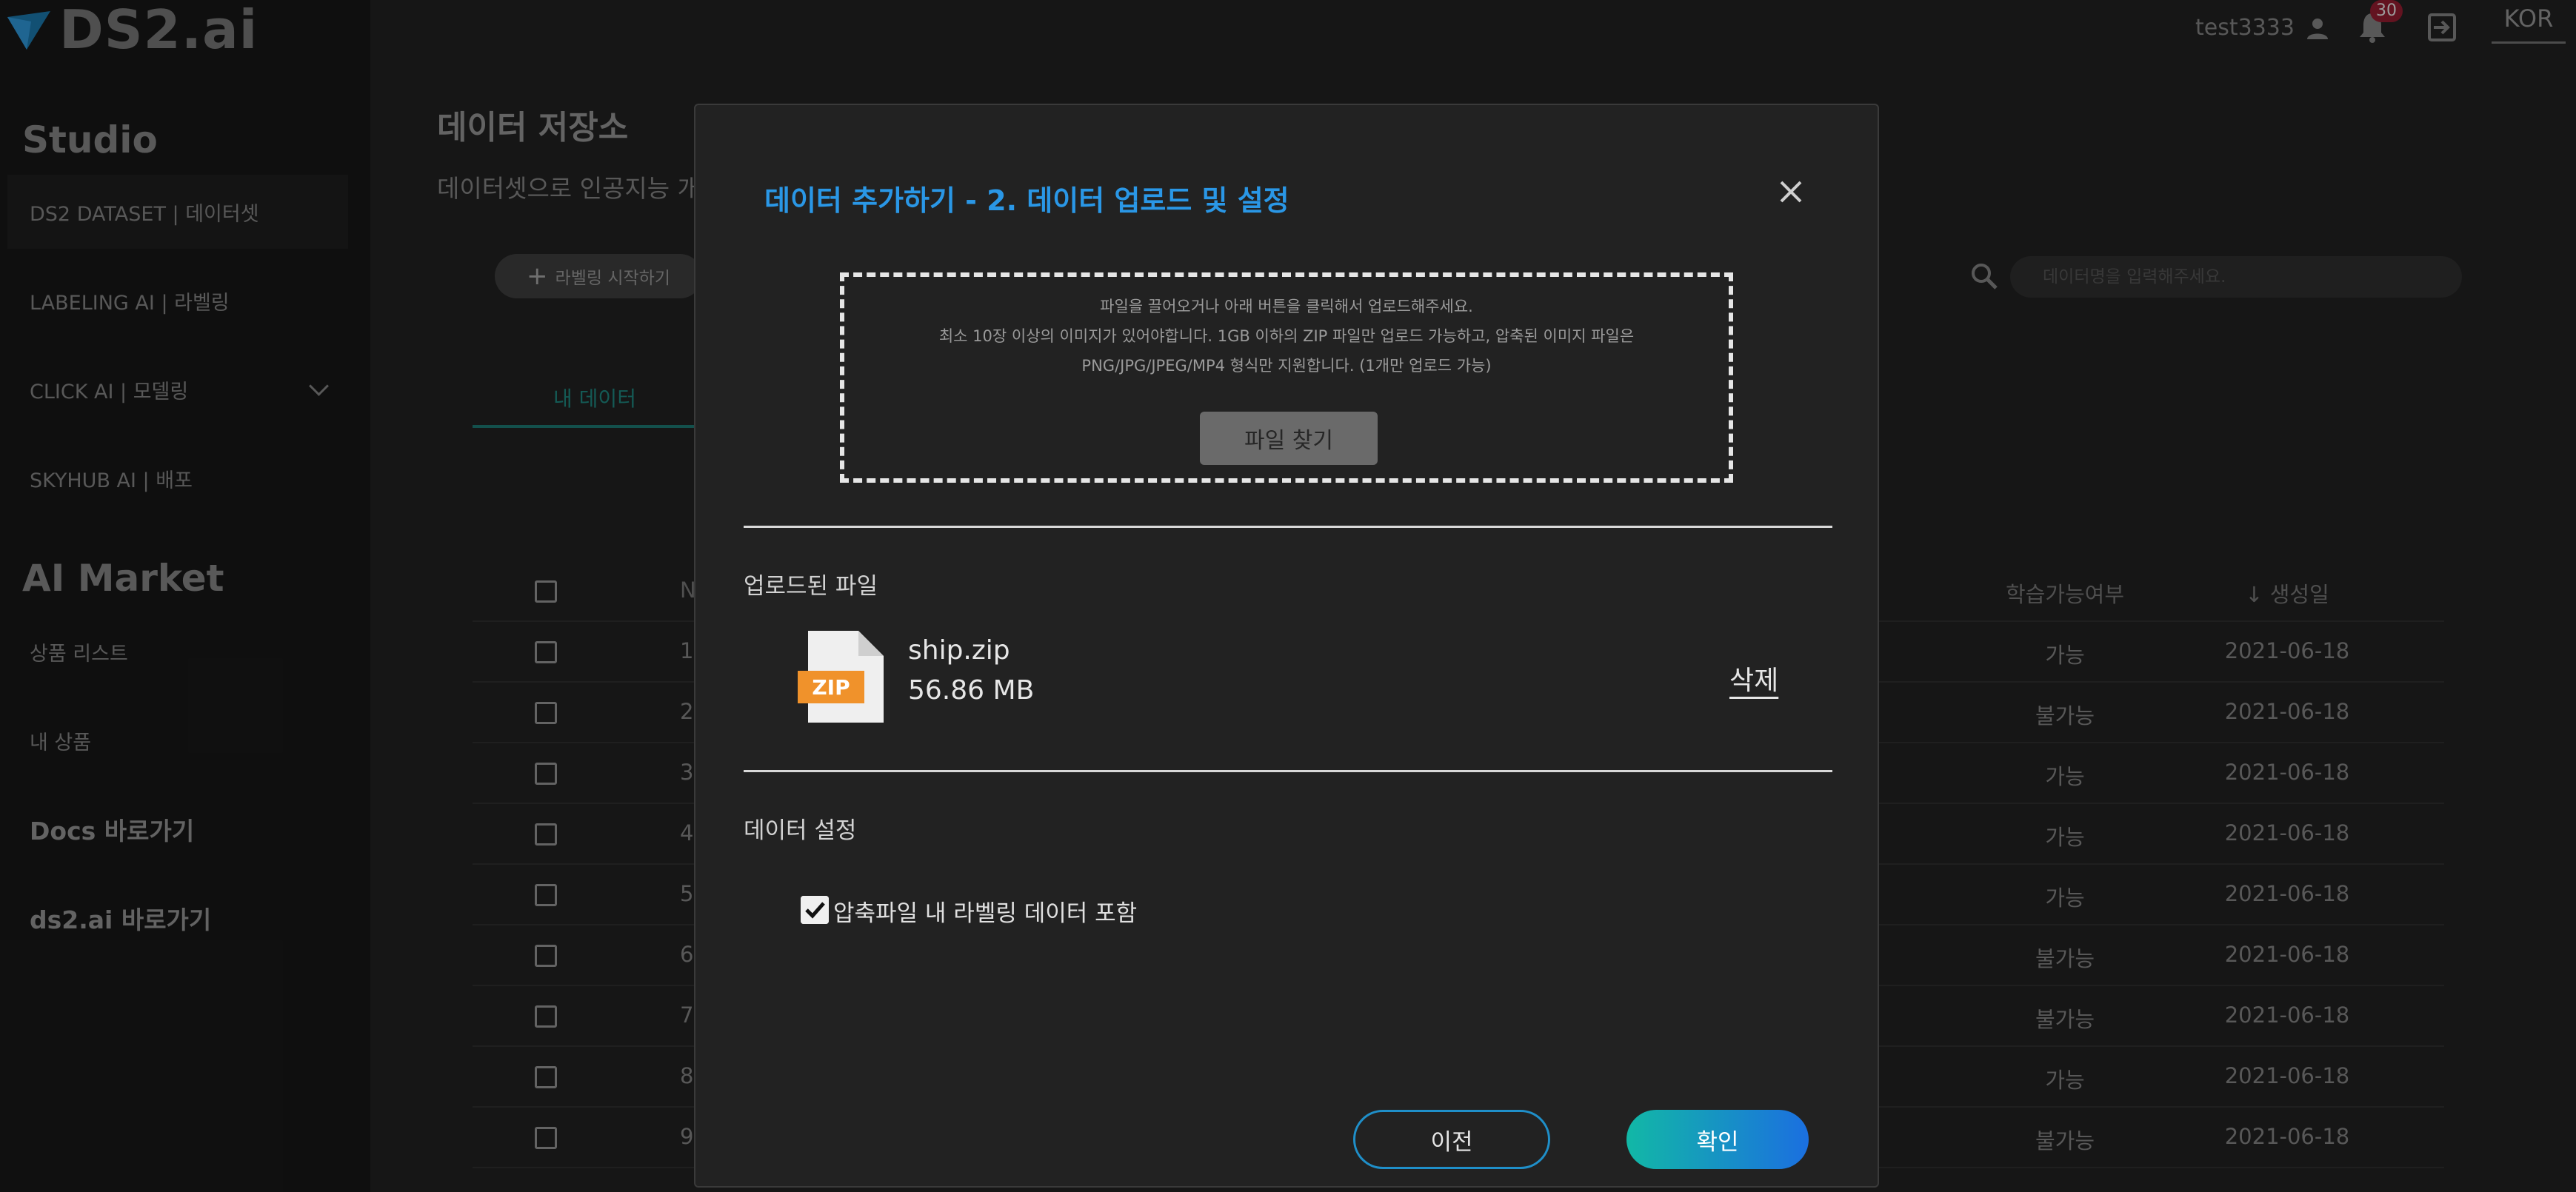 Image resolution: width=2576 pixels, height=1192 pixels. I want to click on dropzone-instruction: 파일을 끌어오거나 아래 버튼을 클릭해서 업로드해주세요., so click(1286, 306).